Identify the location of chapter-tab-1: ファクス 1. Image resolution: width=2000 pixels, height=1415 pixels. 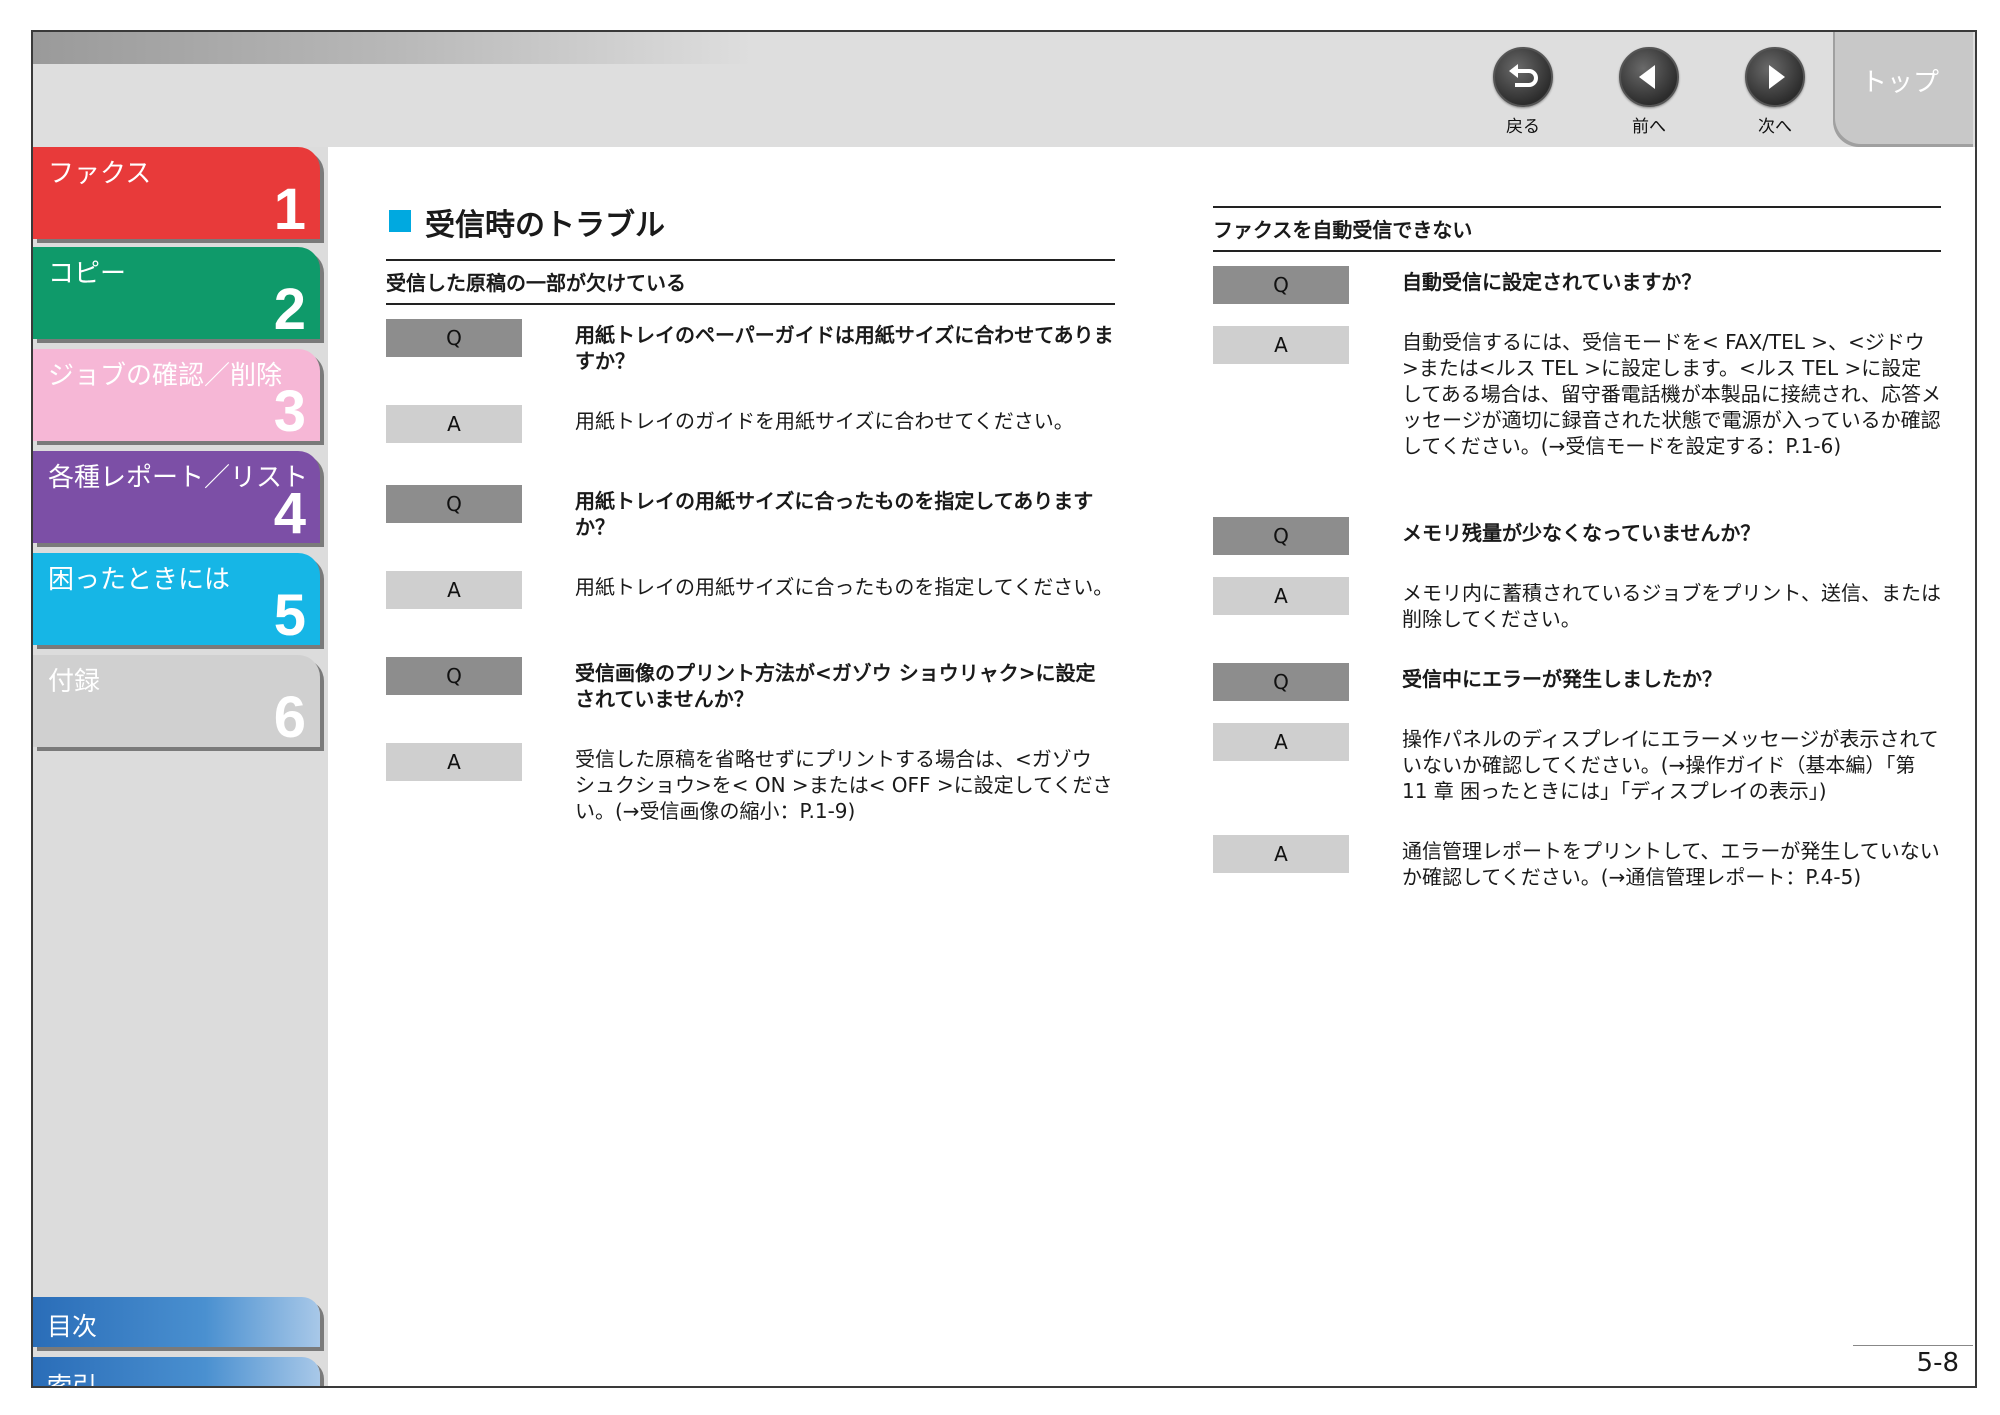
(176, 193).